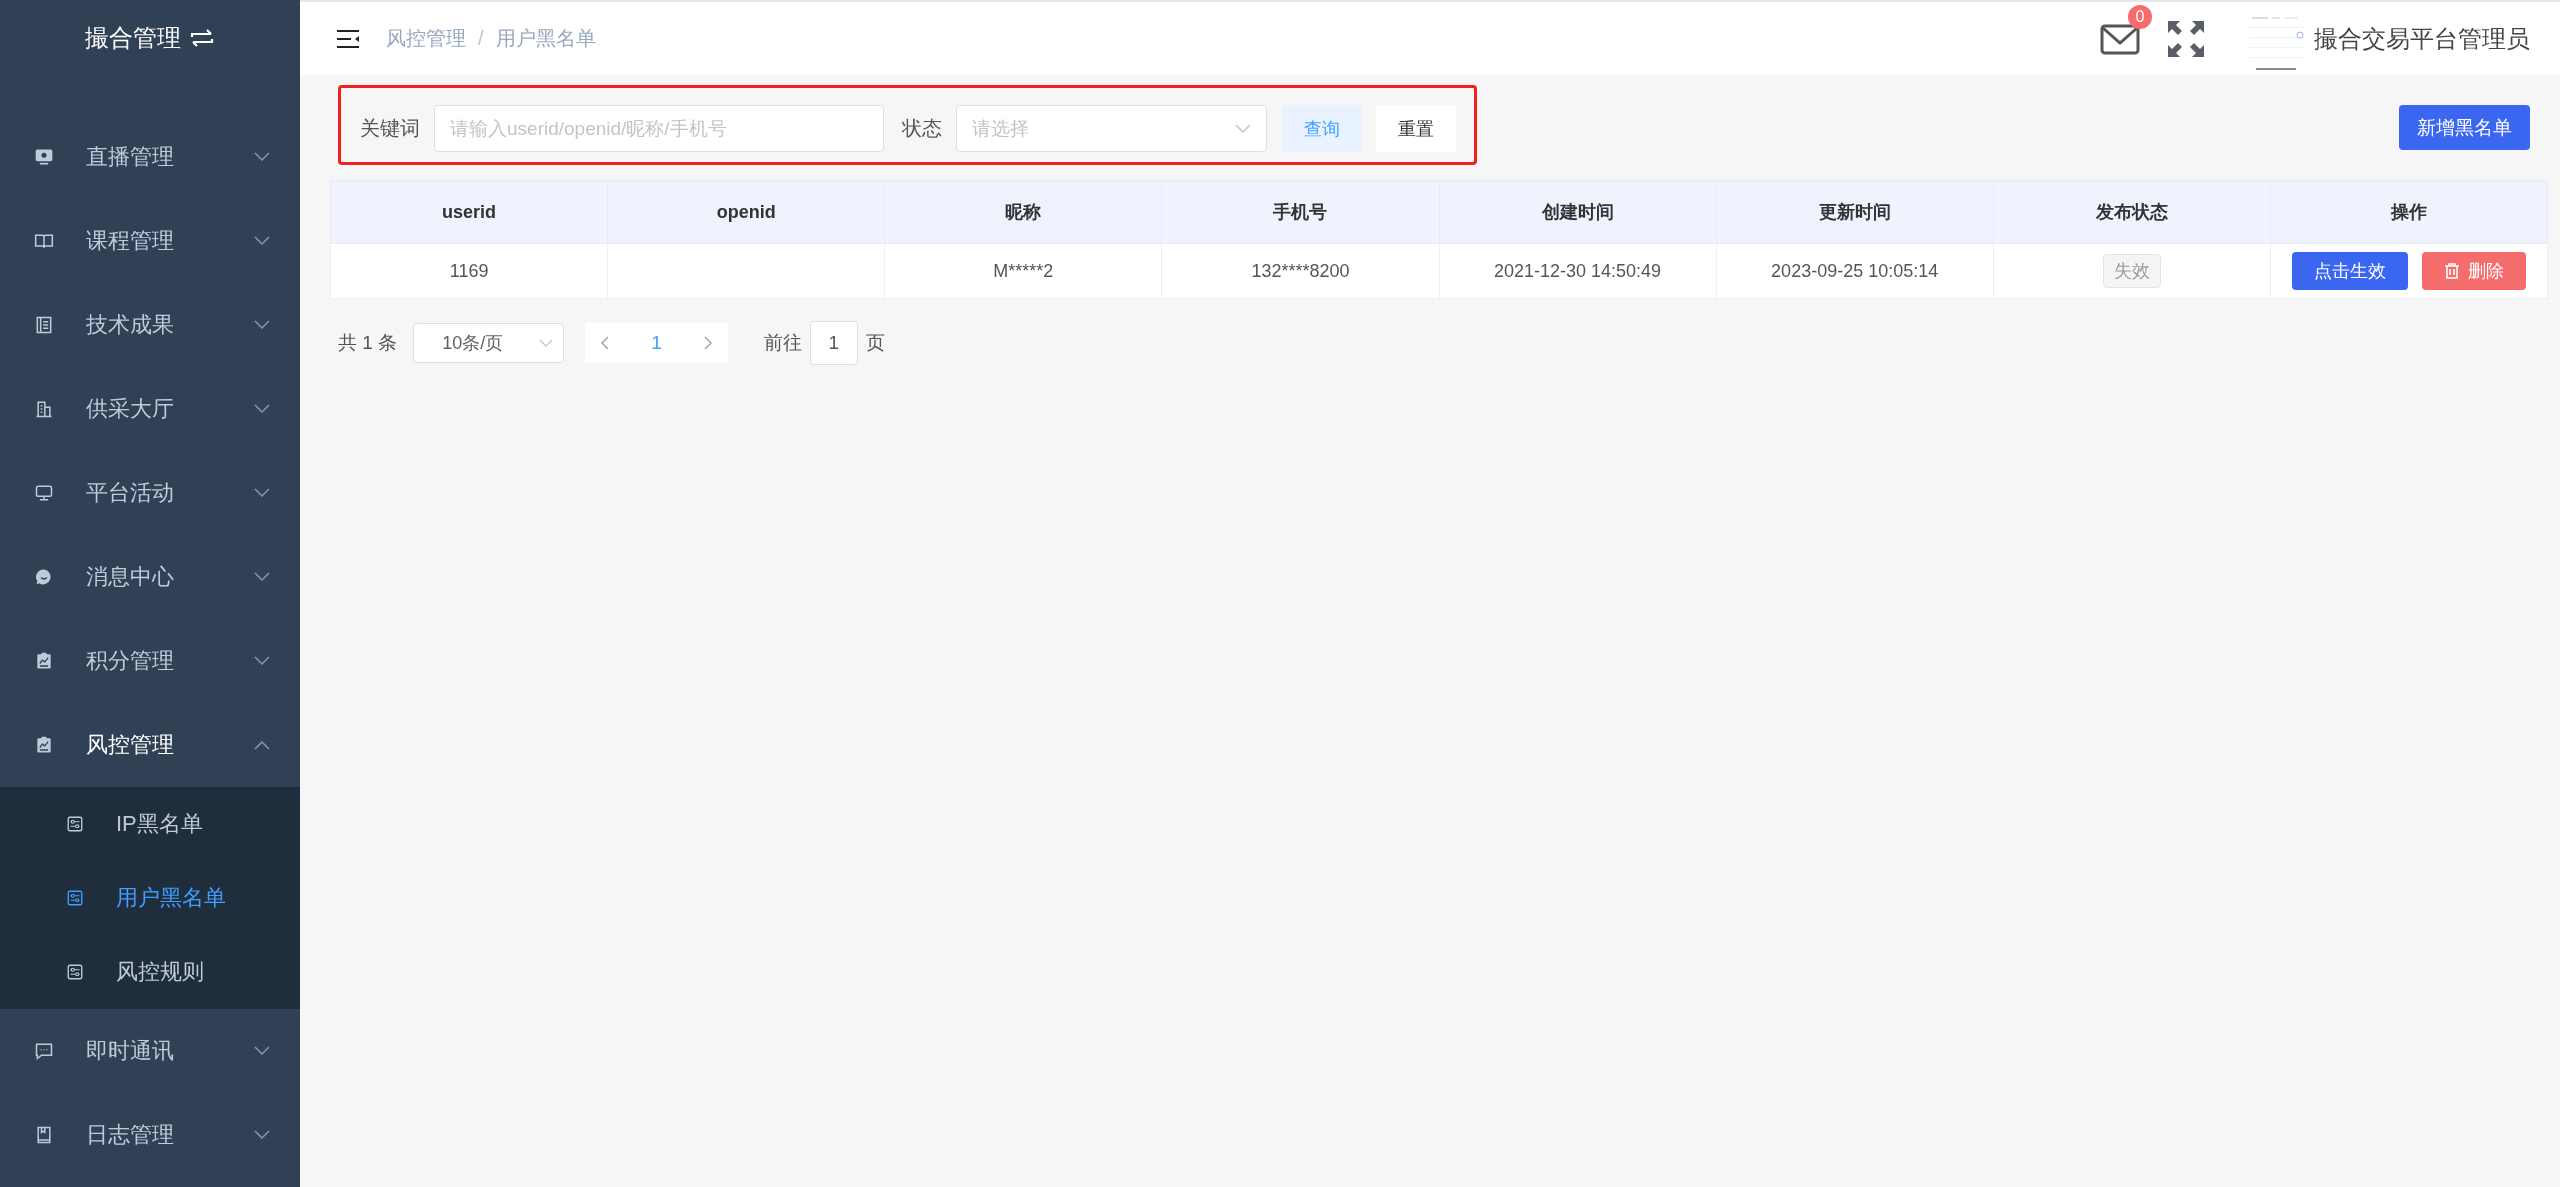  I want to click on mail-icon, so click(2120, 38).